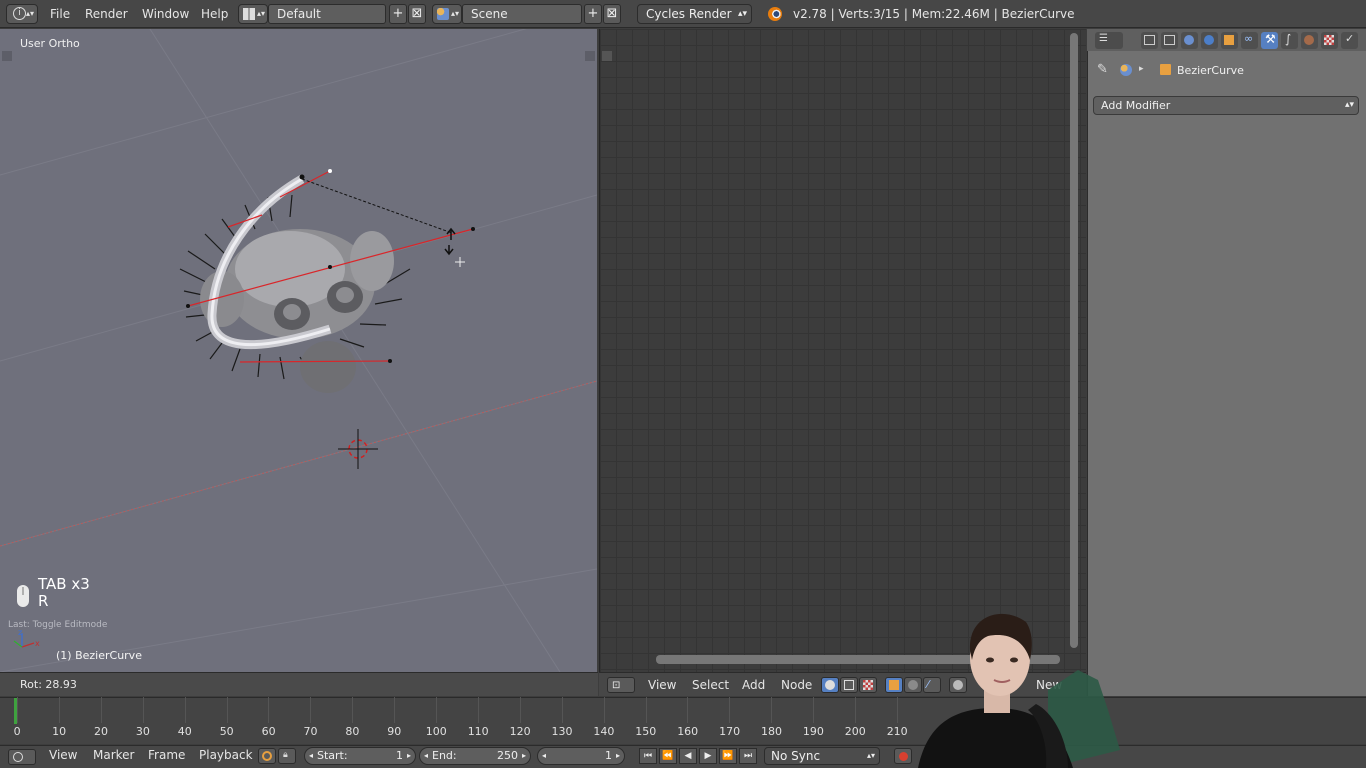  I want to click on checker-icon, so click(868, 685).